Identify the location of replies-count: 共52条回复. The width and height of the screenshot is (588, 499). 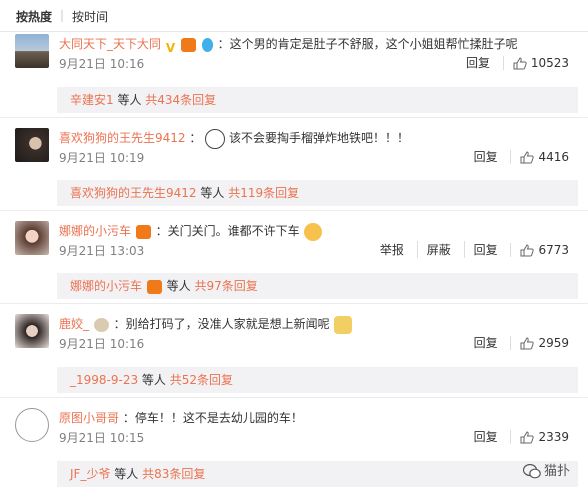
(201, 380).